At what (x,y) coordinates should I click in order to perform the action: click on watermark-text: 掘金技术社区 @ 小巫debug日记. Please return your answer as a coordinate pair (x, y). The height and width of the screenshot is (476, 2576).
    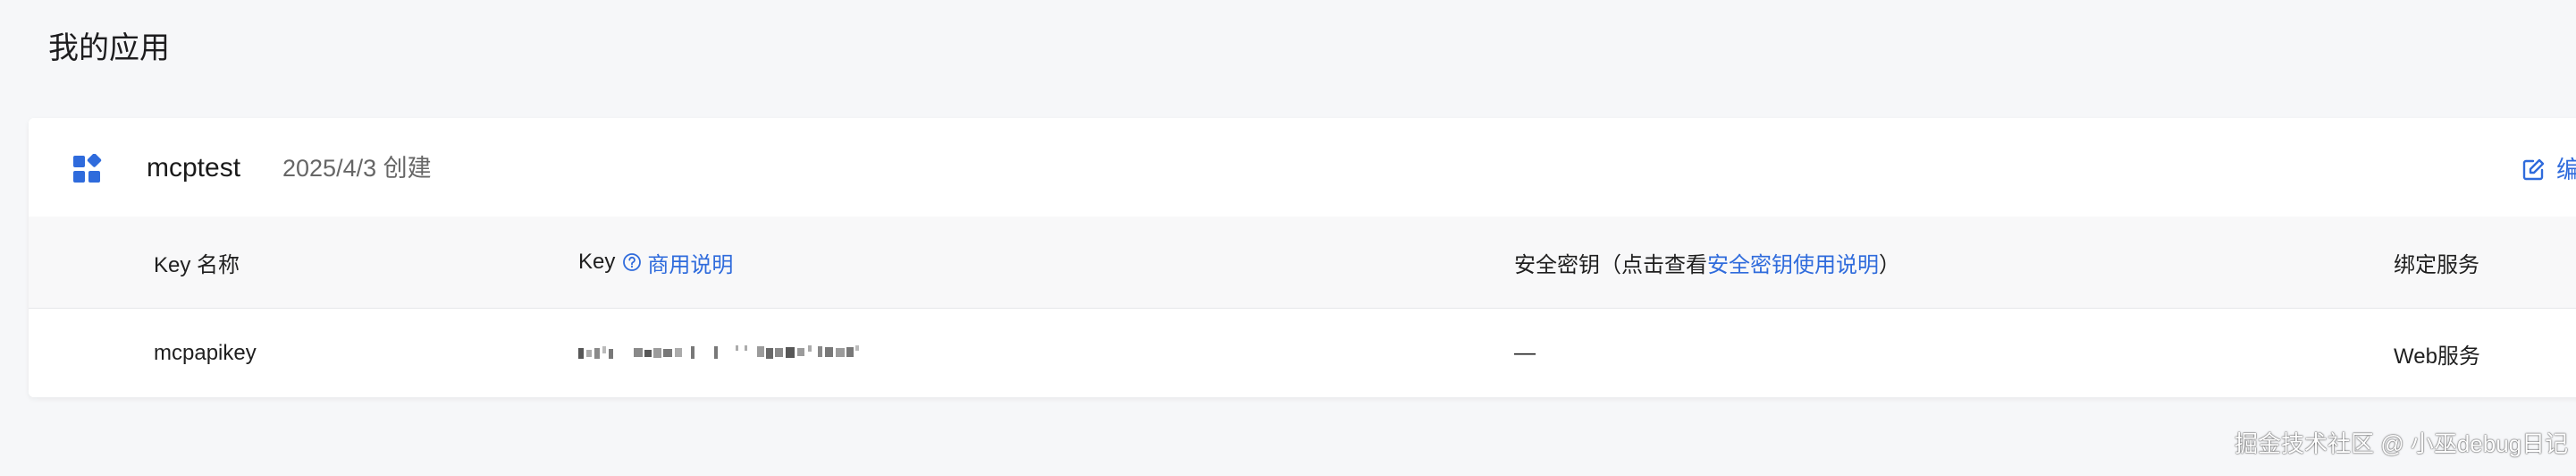
    Looking at the image, I should click on (2402, 443).